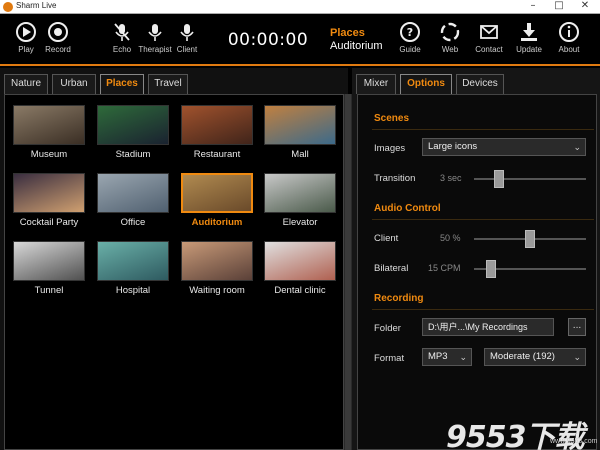 The width and height of the screenshot is (600, 450). What do you see at coordinates (217, 154) in the screenshot?
I see `scene-caption: Restaurant` at bounding box center [217, 154].